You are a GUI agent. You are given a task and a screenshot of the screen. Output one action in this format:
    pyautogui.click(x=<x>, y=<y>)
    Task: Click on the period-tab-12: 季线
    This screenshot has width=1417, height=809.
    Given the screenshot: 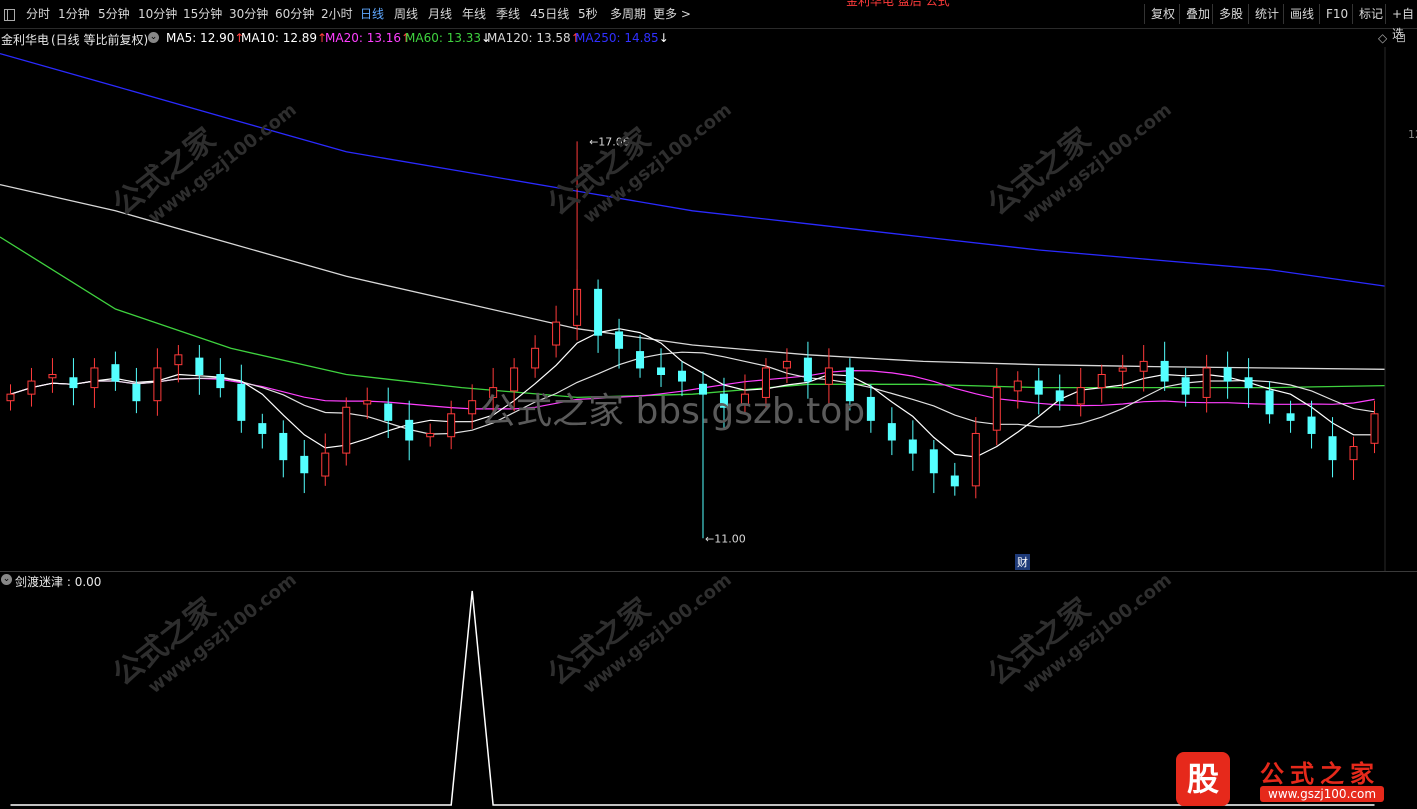 What is the action you would take?
    pyautogui.click(x=508, y=14)
    